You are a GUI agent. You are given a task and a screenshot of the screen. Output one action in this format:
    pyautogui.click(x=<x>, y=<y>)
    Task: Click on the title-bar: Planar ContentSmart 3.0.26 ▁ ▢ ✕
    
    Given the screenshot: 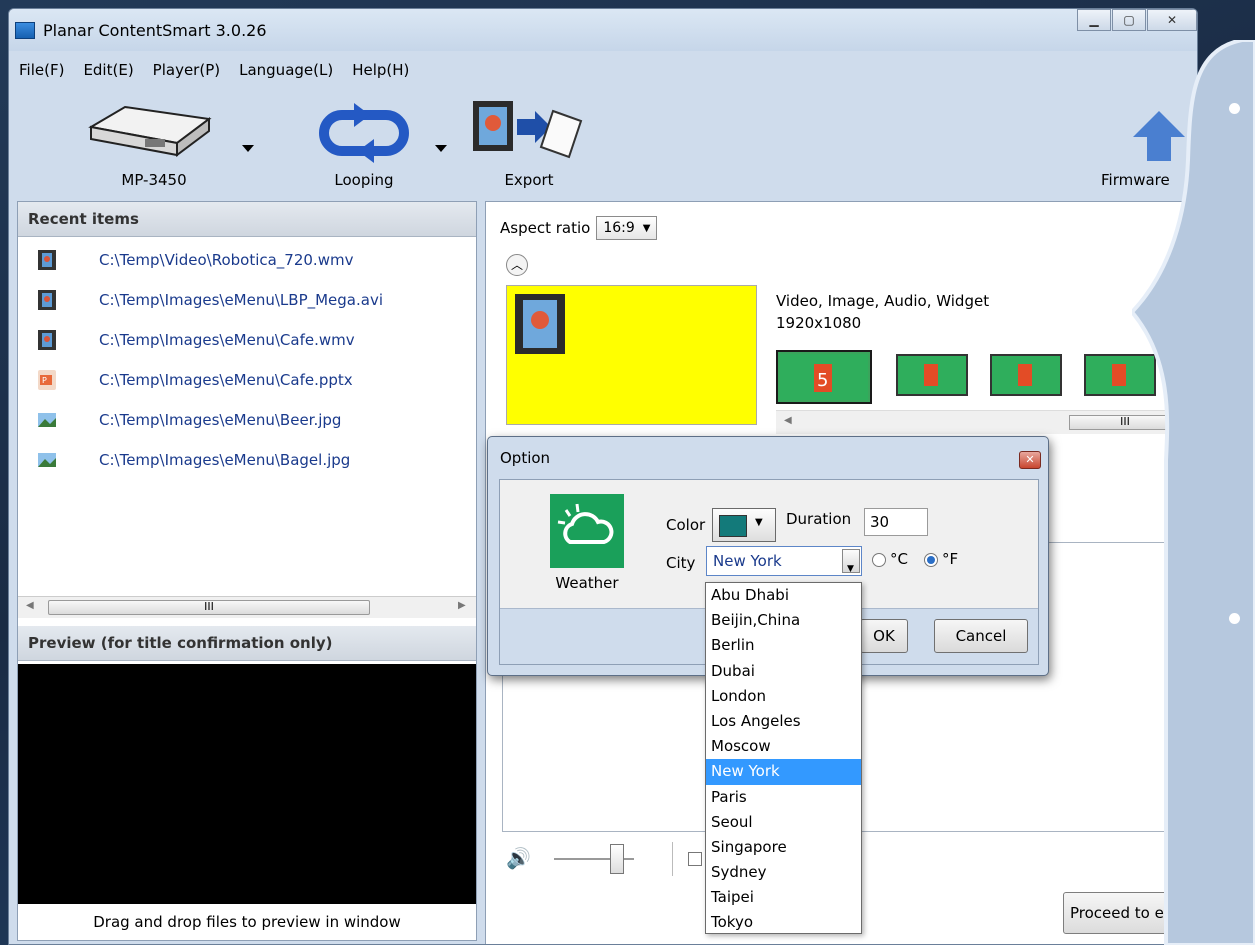 What is the action you would take?
    pyautogui.click(x=603, y=30)
    